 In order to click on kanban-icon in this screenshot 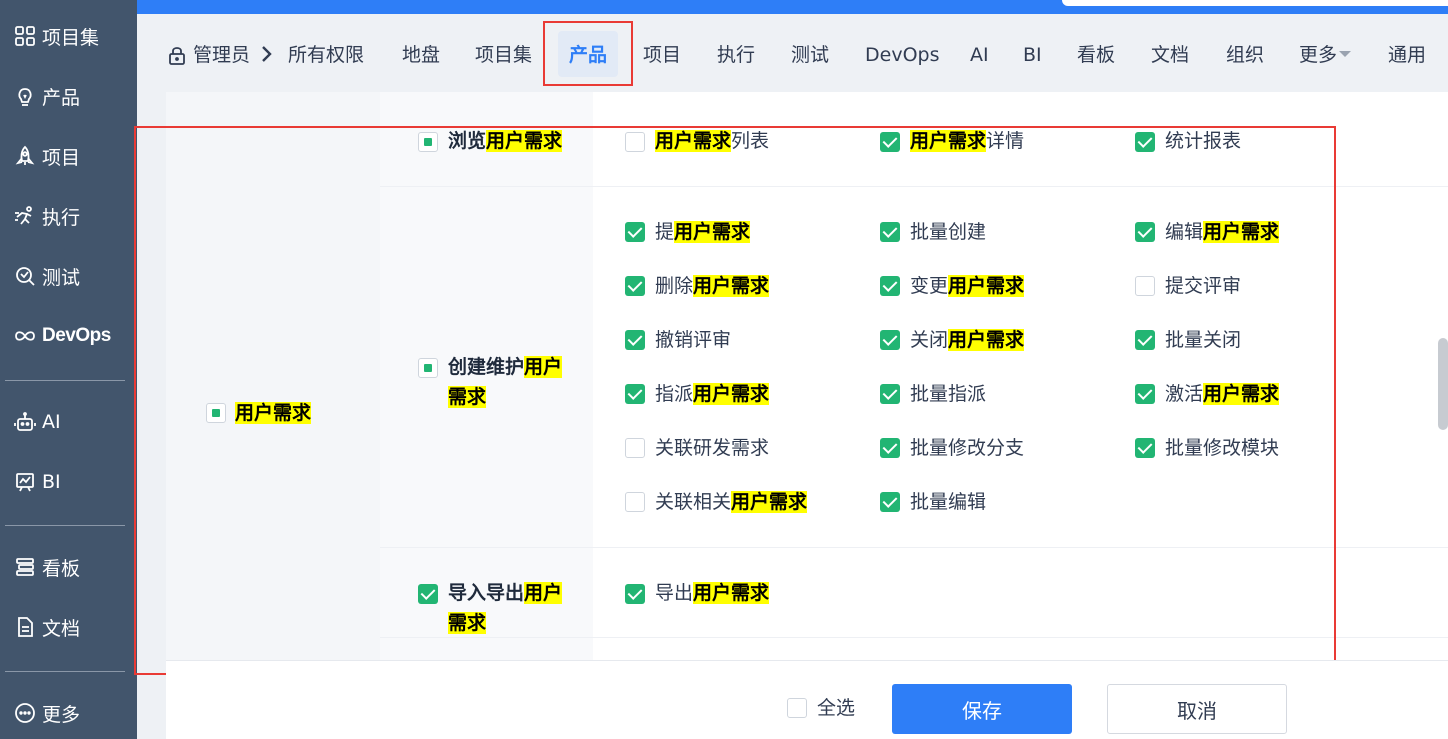, I will do `click(25, 567)`.